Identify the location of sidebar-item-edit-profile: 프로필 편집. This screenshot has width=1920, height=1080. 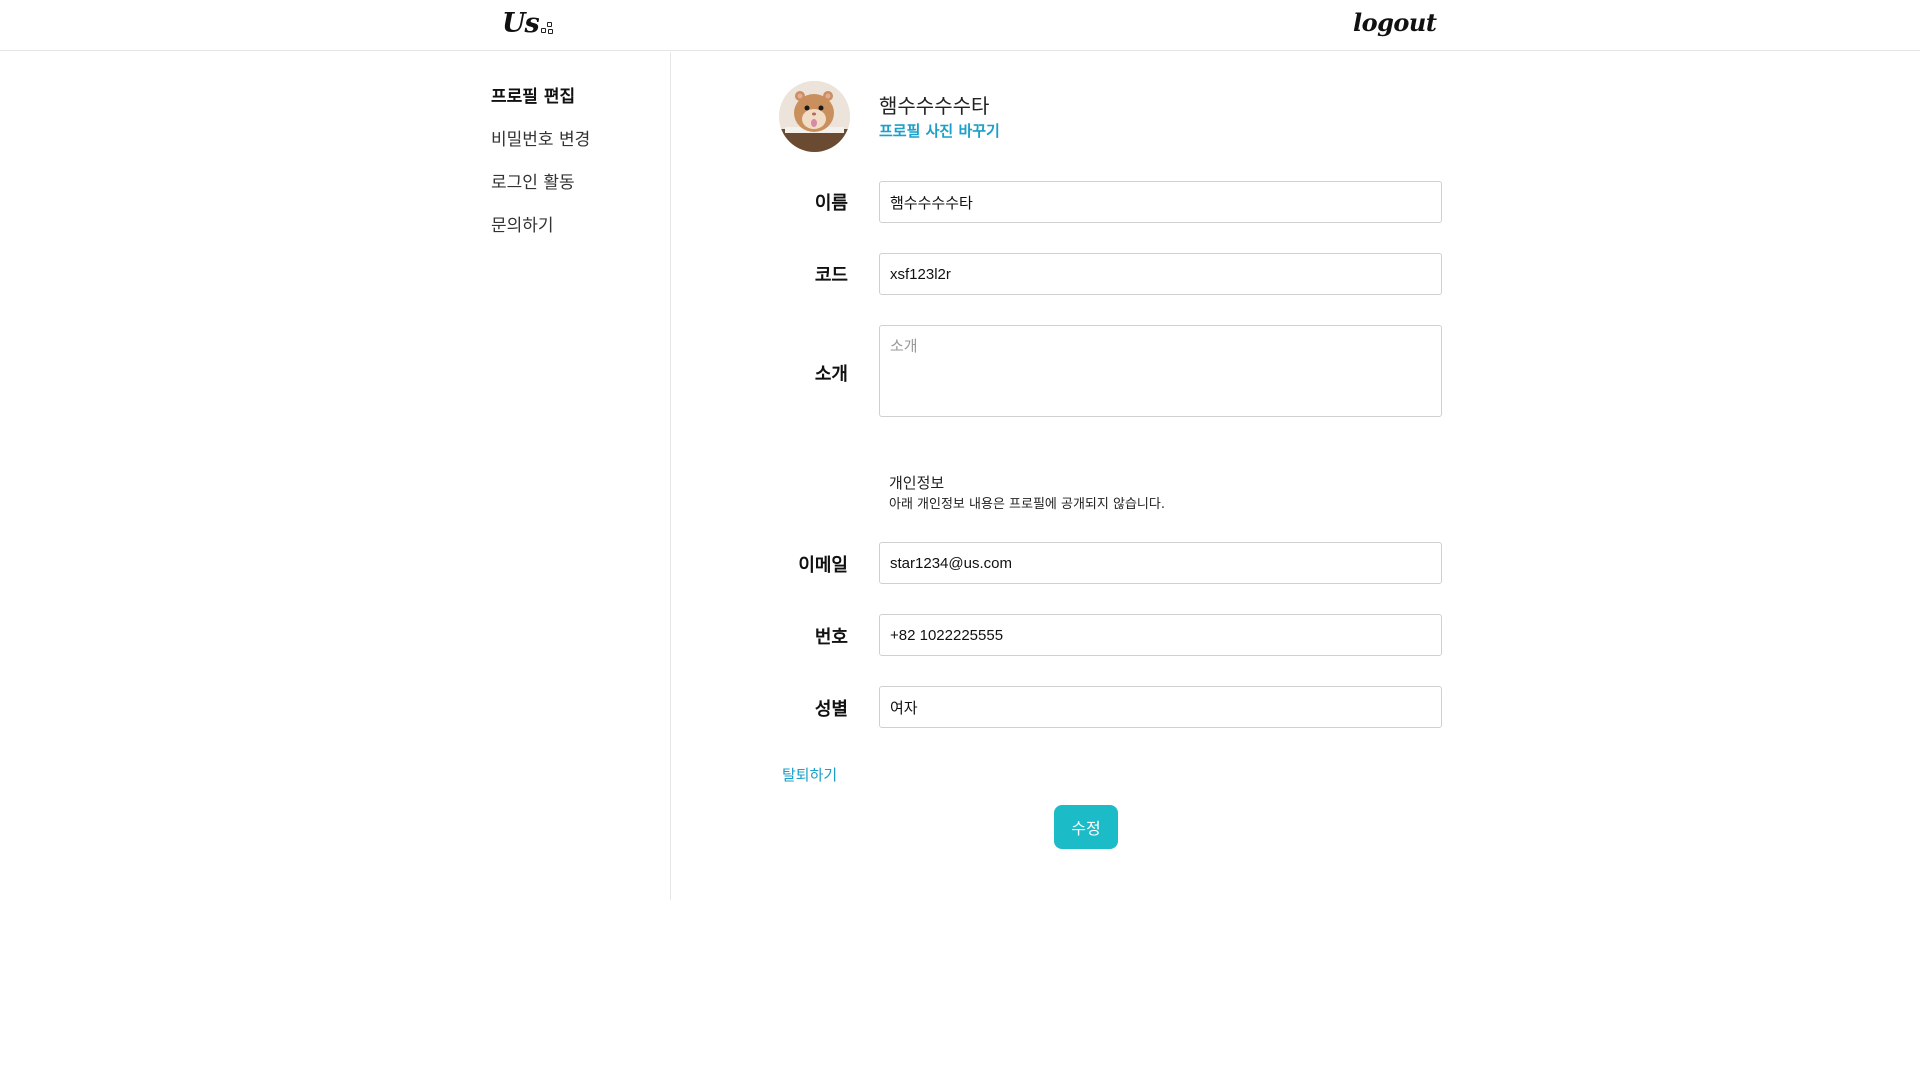
(533, 94).